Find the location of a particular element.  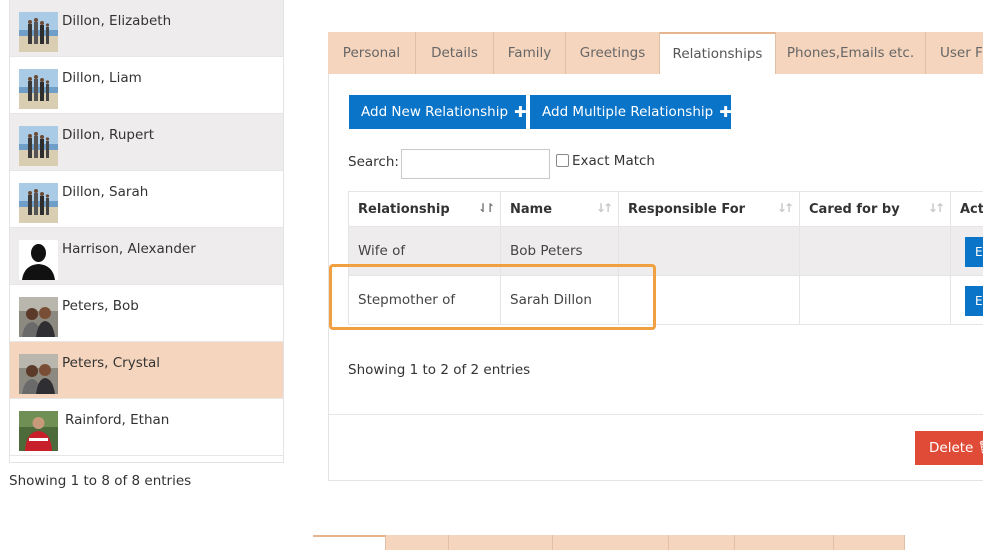

silhouette-placeholder-avatar is located at coordinates (38, 260).